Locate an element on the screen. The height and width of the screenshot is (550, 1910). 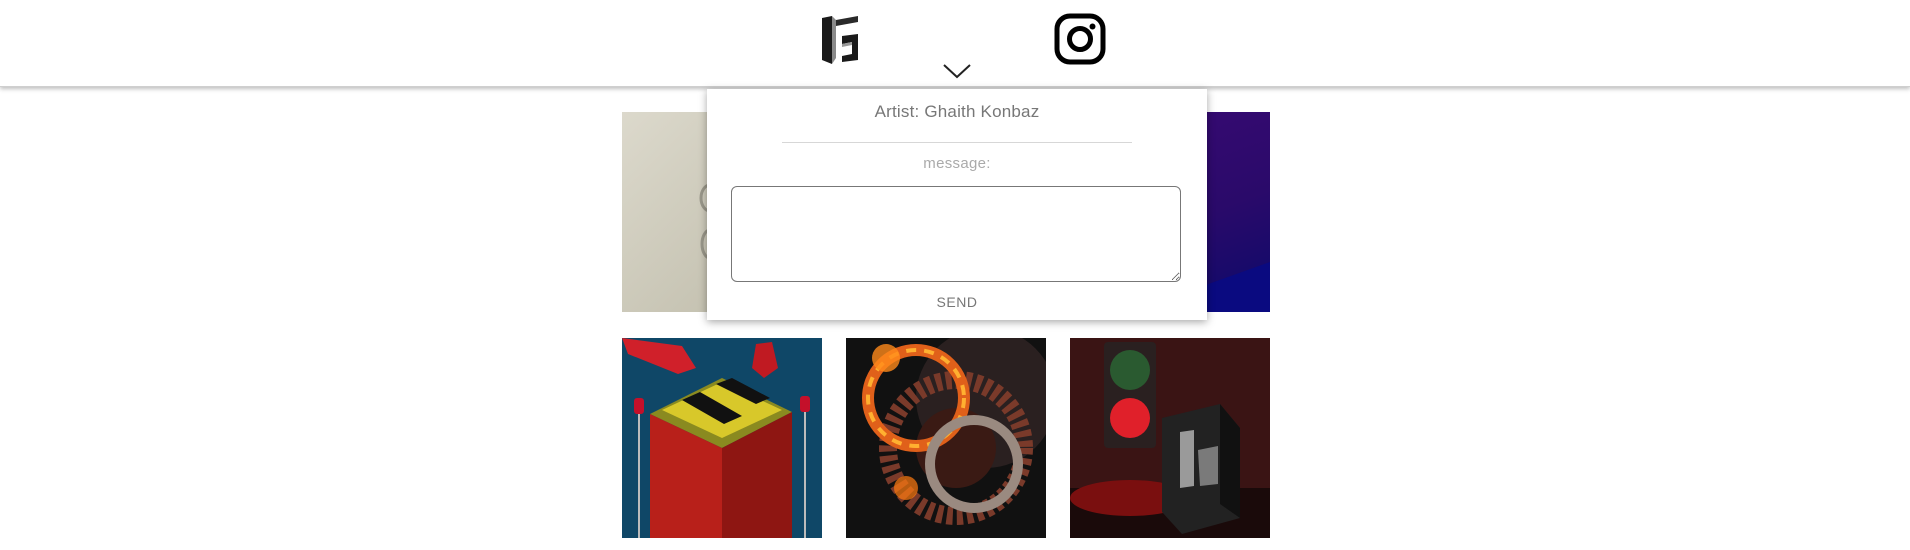
flaming-gears-image is located at coordinates (954, 431).